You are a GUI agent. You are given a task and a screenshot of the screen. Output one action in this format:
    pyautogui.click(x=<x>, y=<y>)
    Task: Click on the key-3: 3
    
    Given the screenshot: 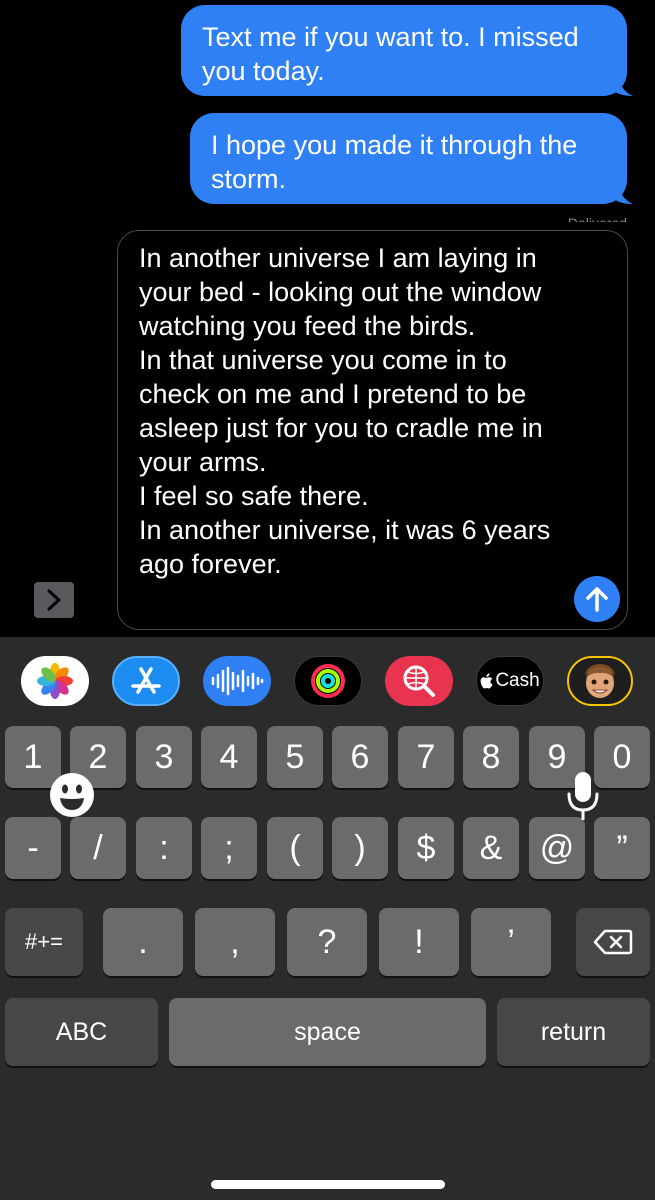 What is the action you would take?
    pyautogui.click(x=164, y=757)
    